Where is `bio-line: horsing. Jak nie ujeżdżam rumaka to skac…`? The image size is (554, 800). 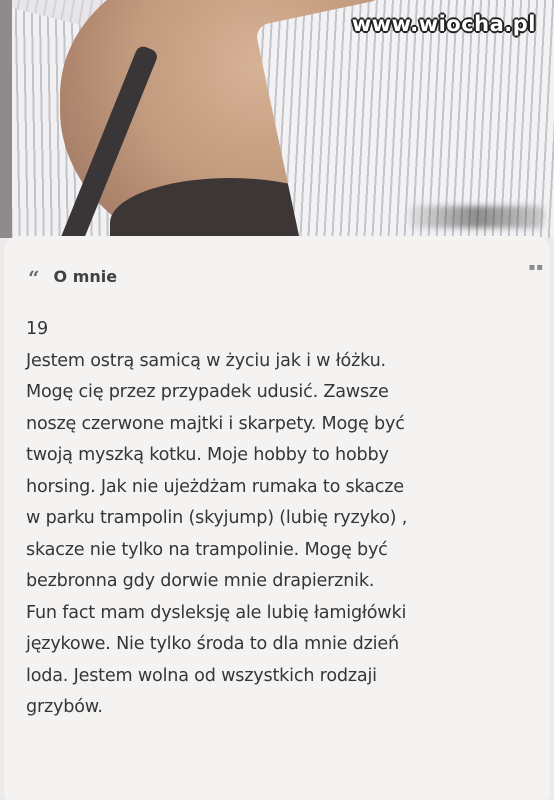 bio-line: horsing. Jak nie ujeżdżam rumaka to skac… is located at coordinates (215, 486).